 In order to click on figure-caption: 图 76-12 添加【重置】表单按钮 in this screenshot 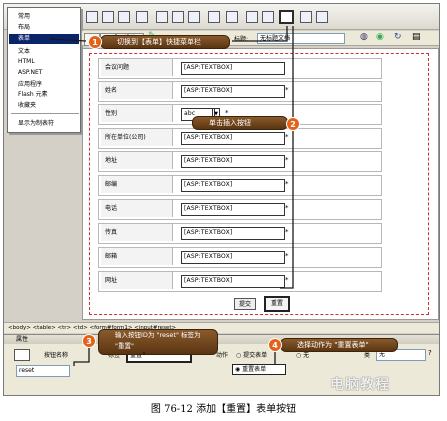, I will do `click(223, 409)`.